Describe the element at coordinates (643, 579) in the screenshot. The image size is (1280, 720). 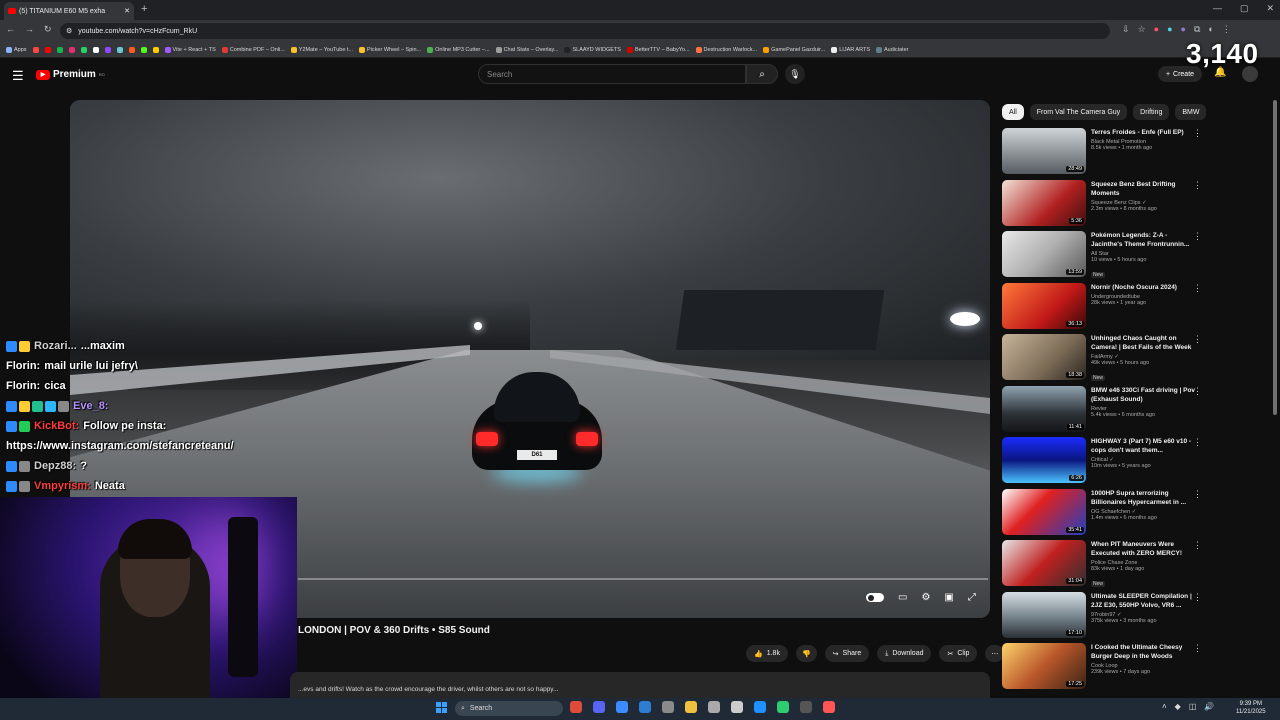
I see `video-progress-bar` at that location.